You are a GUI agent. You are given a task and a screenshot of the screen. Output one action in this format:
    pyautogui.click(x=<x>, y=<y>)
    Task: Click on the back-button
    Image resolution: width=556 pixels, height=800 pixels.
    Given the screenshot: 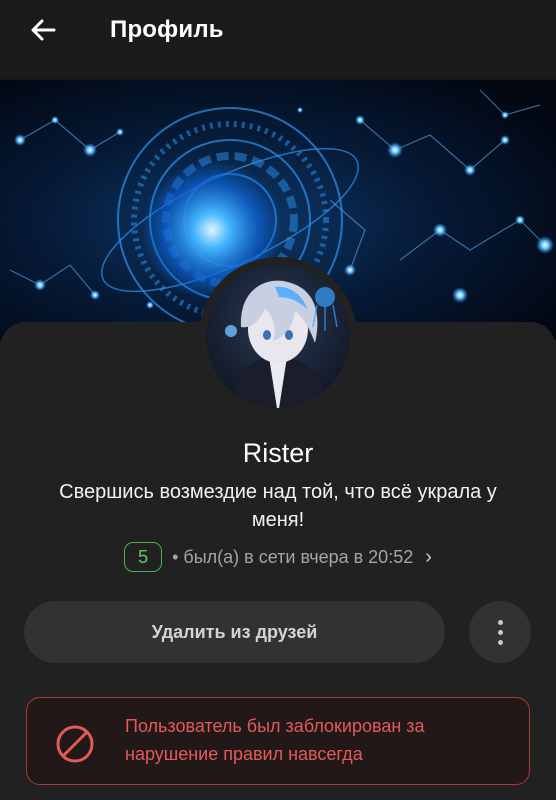 What is the action you would take?
    pyautogui.click(x=44, y=30)
    